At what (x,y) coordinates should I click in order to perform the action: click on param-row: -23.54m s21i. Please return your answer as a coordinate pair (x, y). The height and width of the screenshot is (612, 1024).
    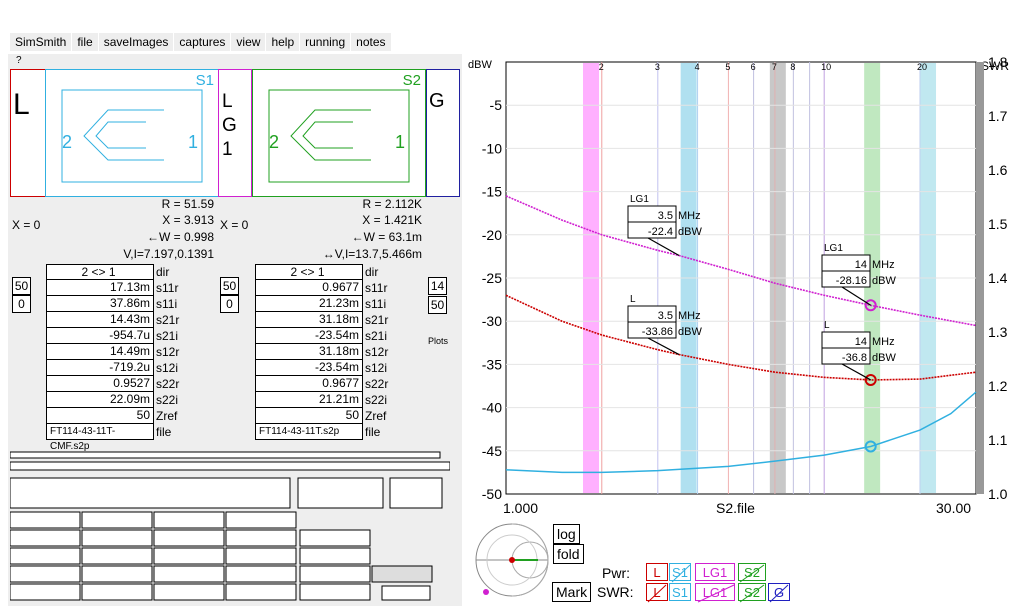
    Looking at the image, I should click on (321, 336).